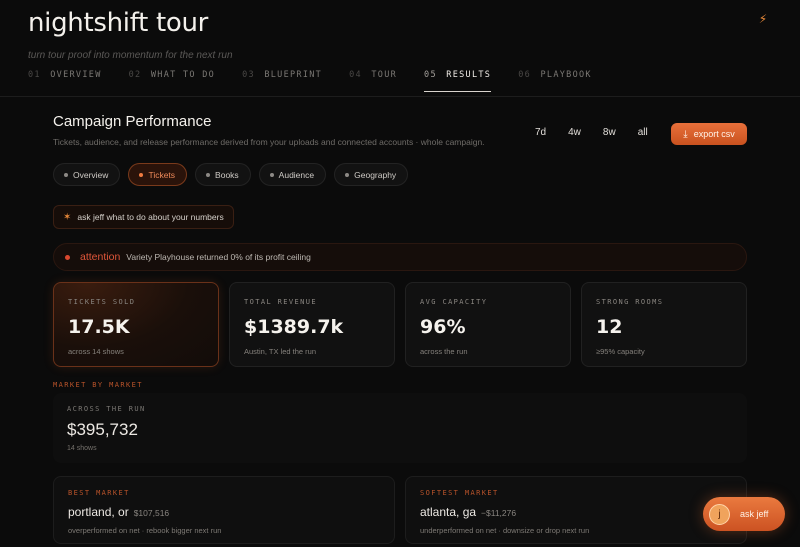 The image size is (800, 547). Describe the element at coordinates (714, 134) in the screenshot. I see `export-label: export csv` at that location.